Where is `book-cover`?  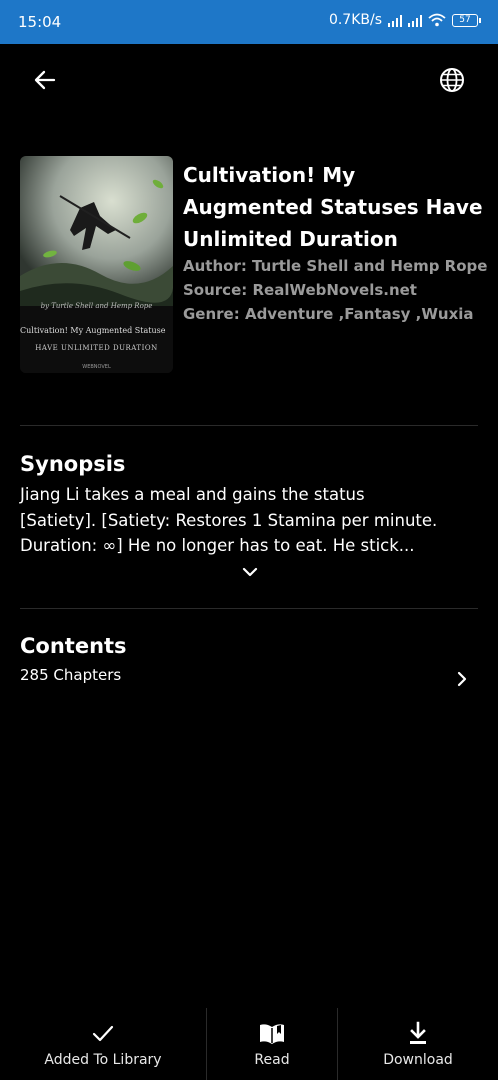
book-cover is located at coordinates (96, 264).